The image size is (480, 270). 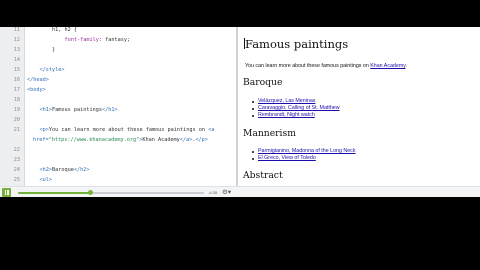 I want to click on time-remaining: -4:35, so click(x=213, y=192).